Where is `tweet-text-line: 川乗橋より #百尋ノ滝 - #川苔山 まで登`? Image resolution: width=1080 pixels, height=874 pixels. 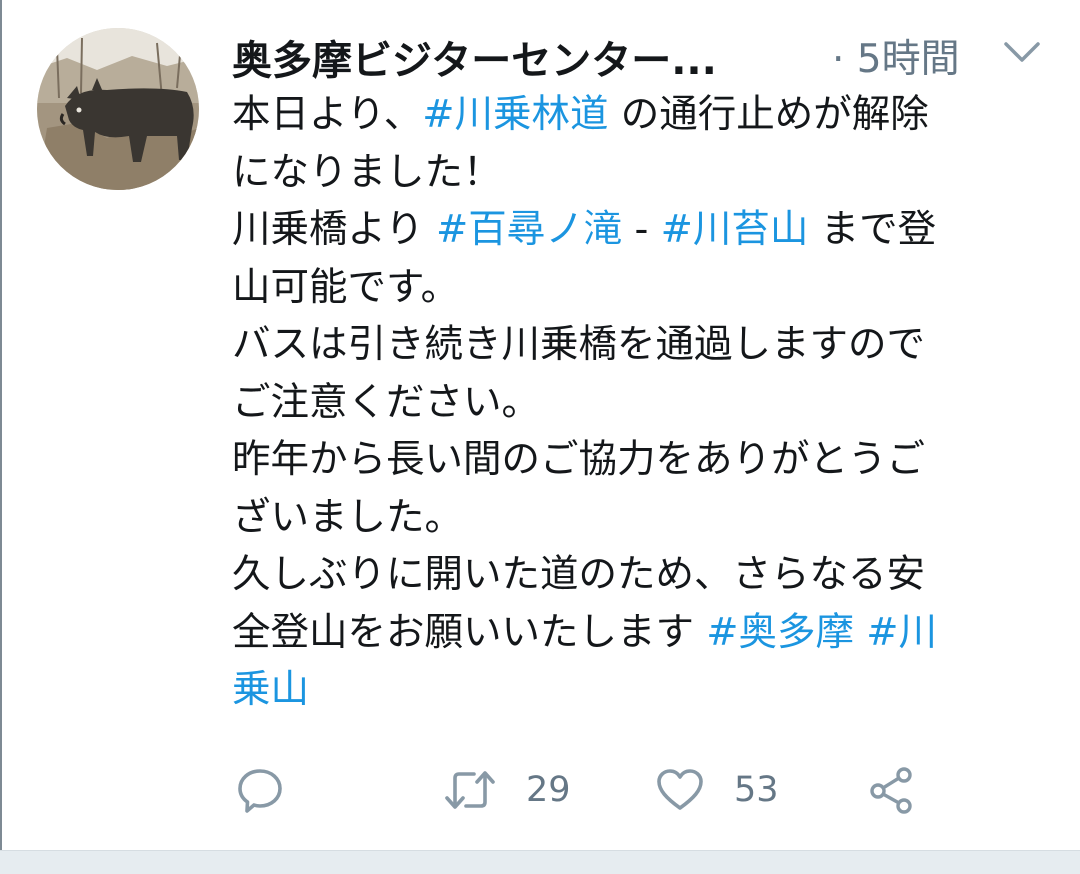
tweet-text-line: 川乗橋より #百尋ノ滝 - #川苔山 まで登 is located at coordinates (642, 230).